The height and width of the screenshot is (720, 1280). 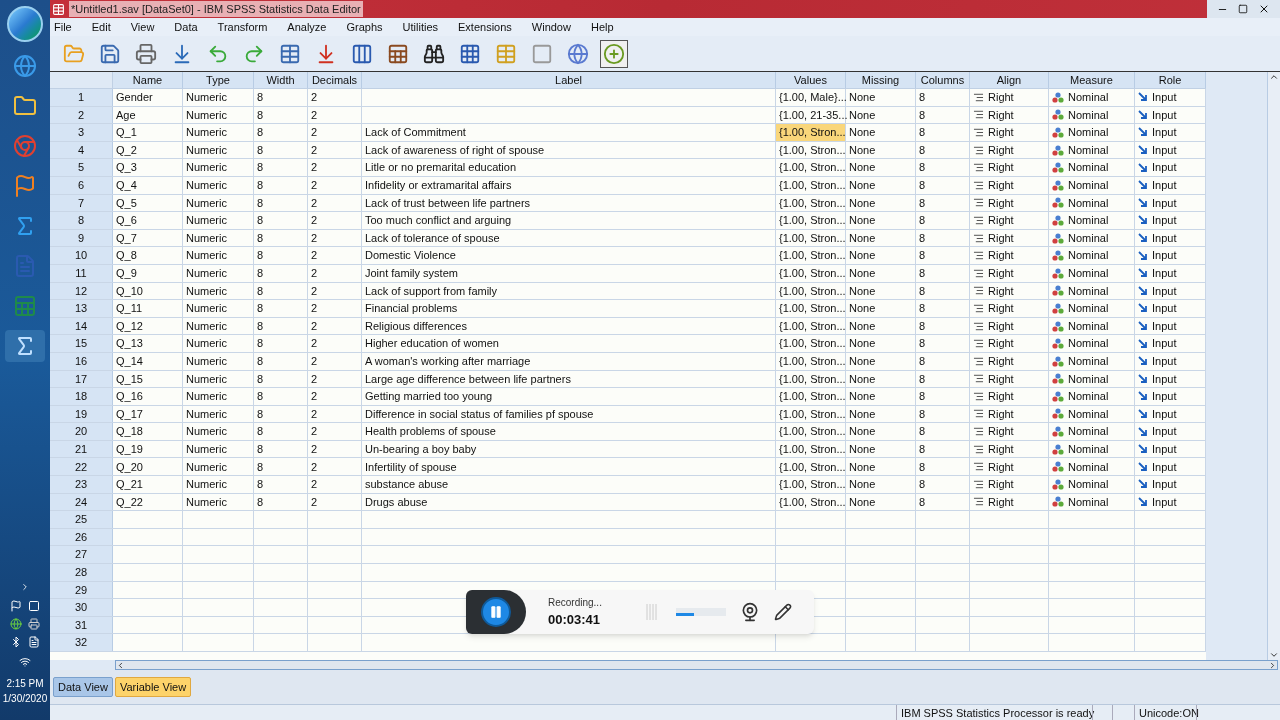 I want to click on column-header: Label, so click(x=569, y=80).